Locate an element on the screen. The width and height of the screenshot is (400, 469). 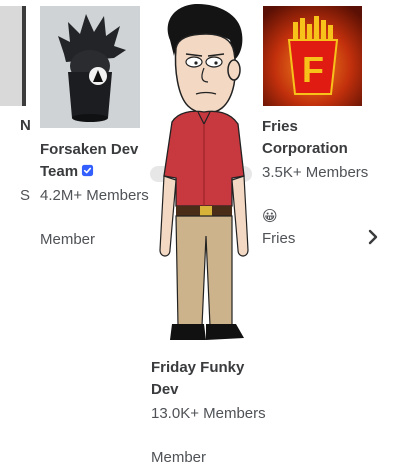
carousel-next-button is located at coordinates (373, 237).